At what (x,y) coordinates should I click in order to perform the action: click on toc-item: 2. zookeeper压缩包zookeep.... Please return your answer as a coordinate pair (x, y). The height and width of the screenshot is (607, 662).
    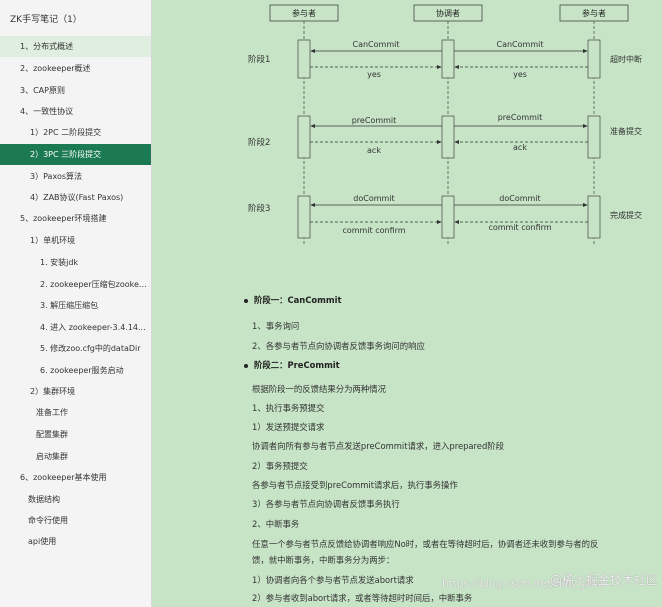
    Looking at the image, I should click on (75, 284).